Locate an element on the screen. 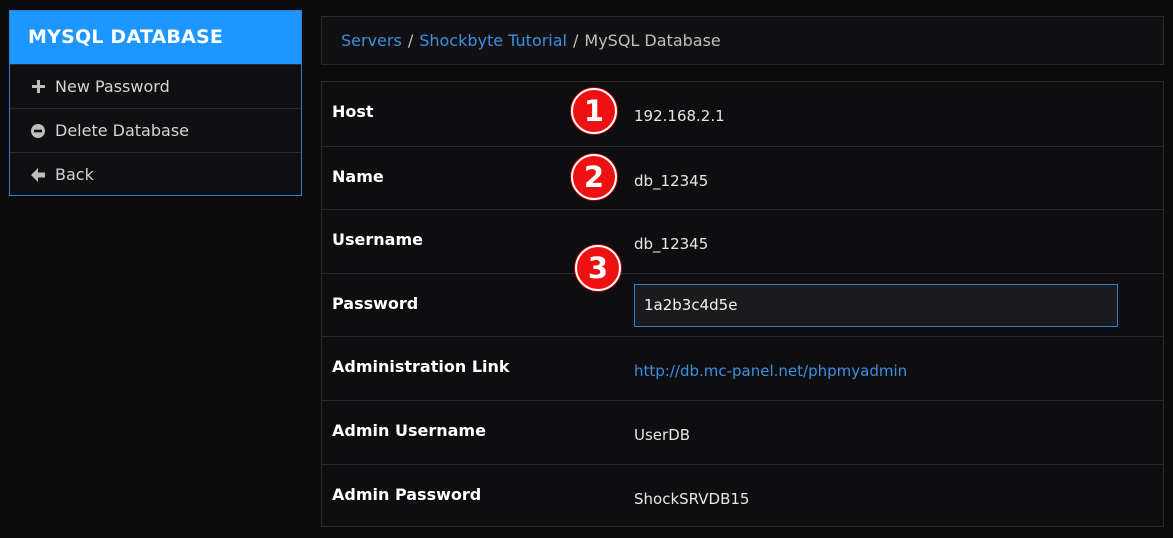 The image size is (1173, 538). breadcrumb-servers-link: Servers is located at coordinates (371, 40).